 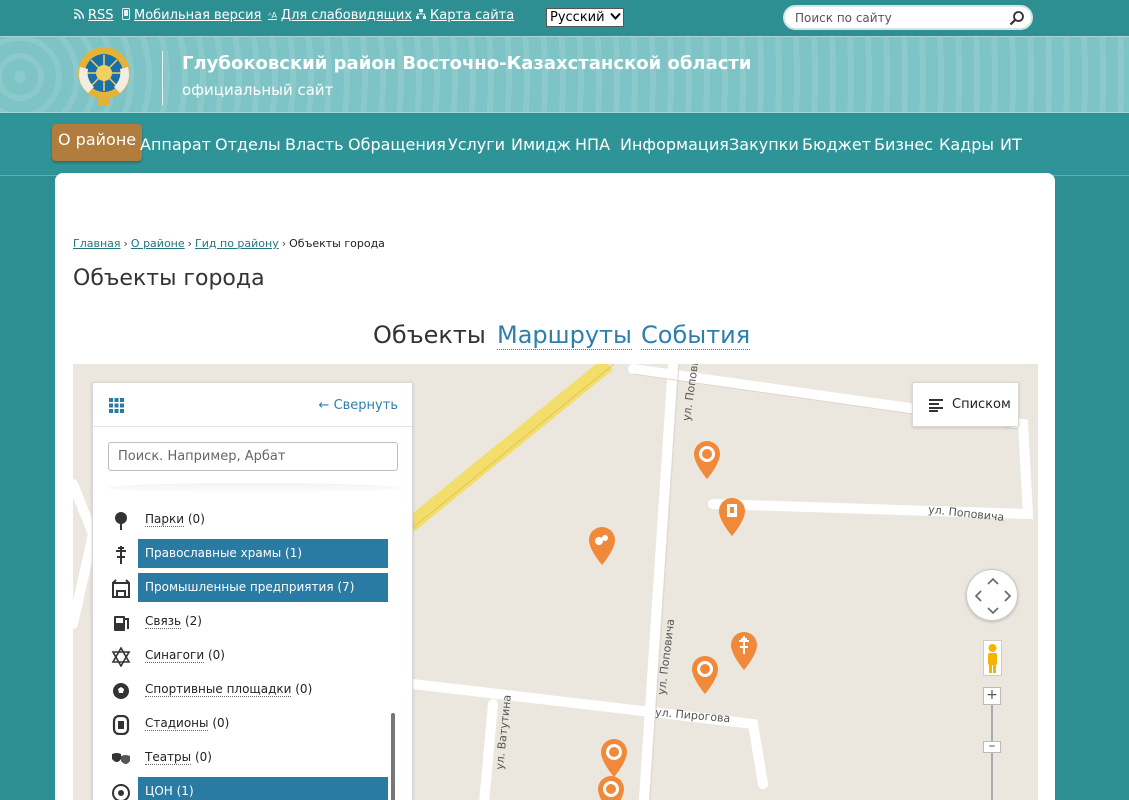 I want to click on category-name: Промышленные предприятия, so click(x=239, y=587).